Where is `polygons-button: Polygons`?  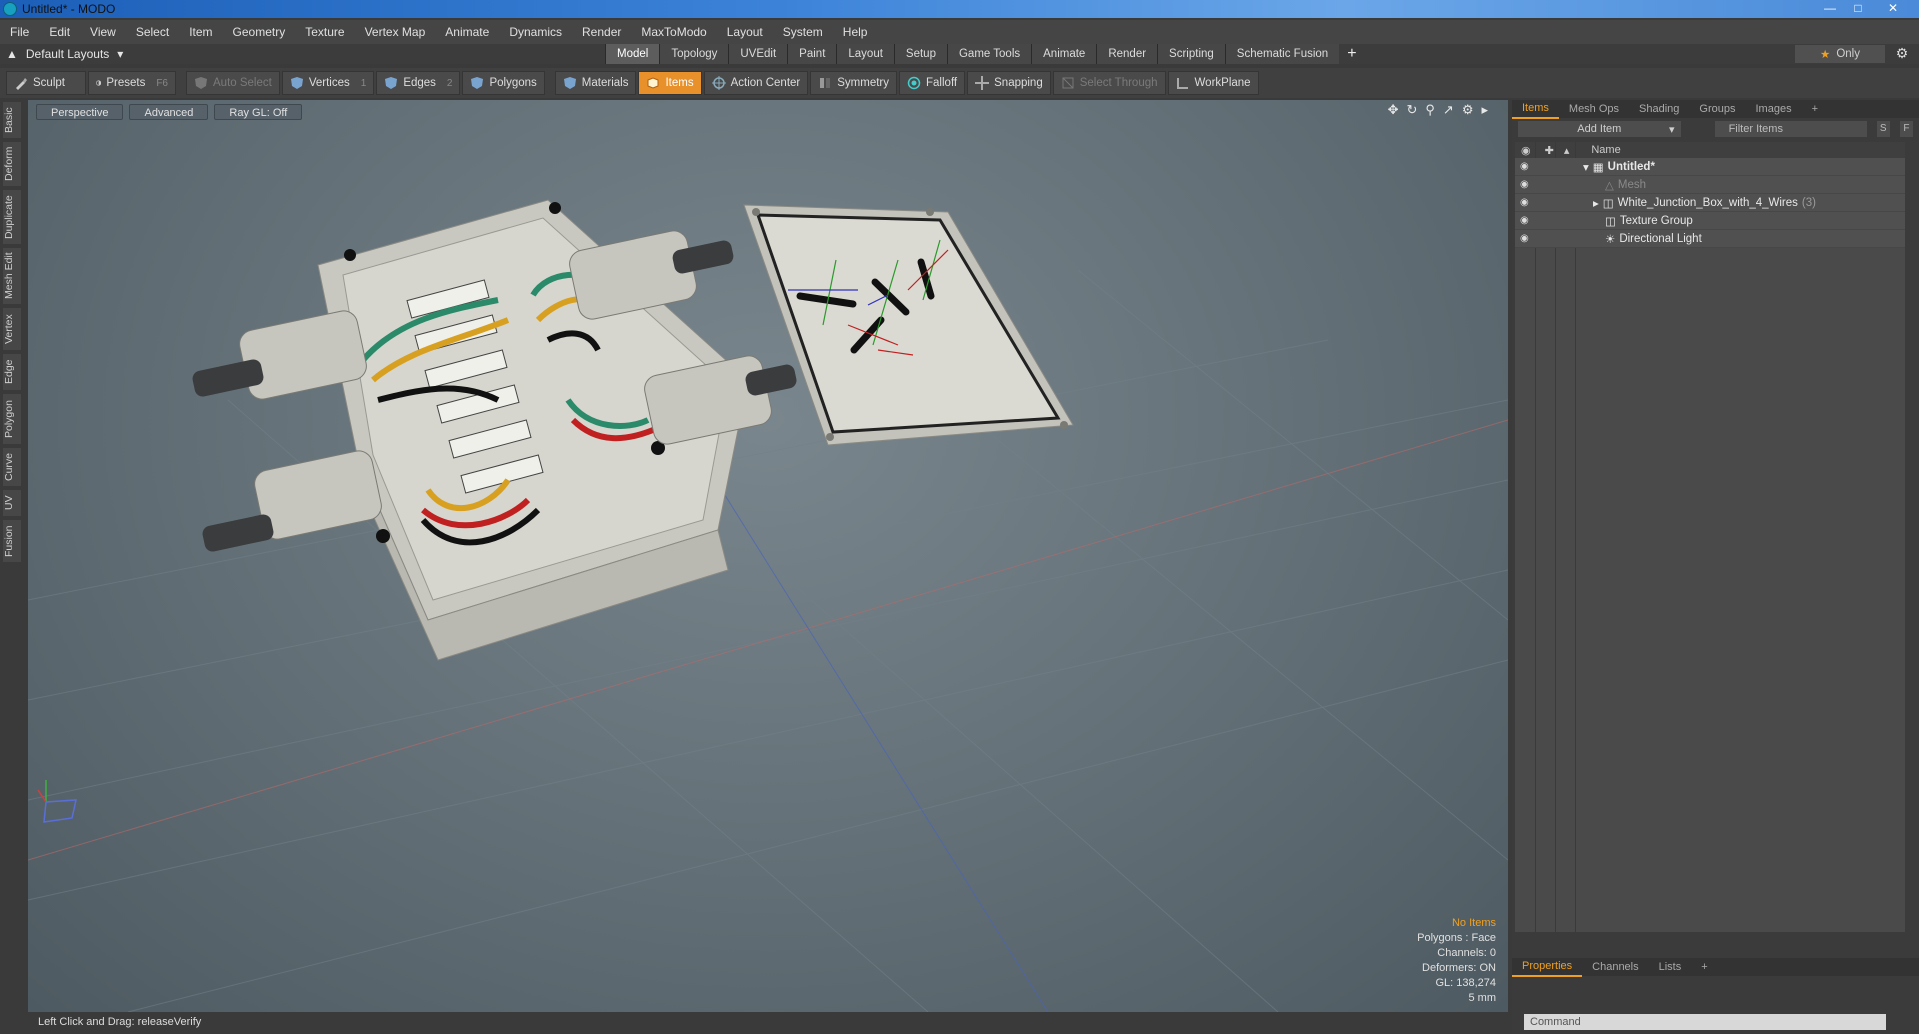
polygons-button: Polygons is located at coordinates (503, 83).